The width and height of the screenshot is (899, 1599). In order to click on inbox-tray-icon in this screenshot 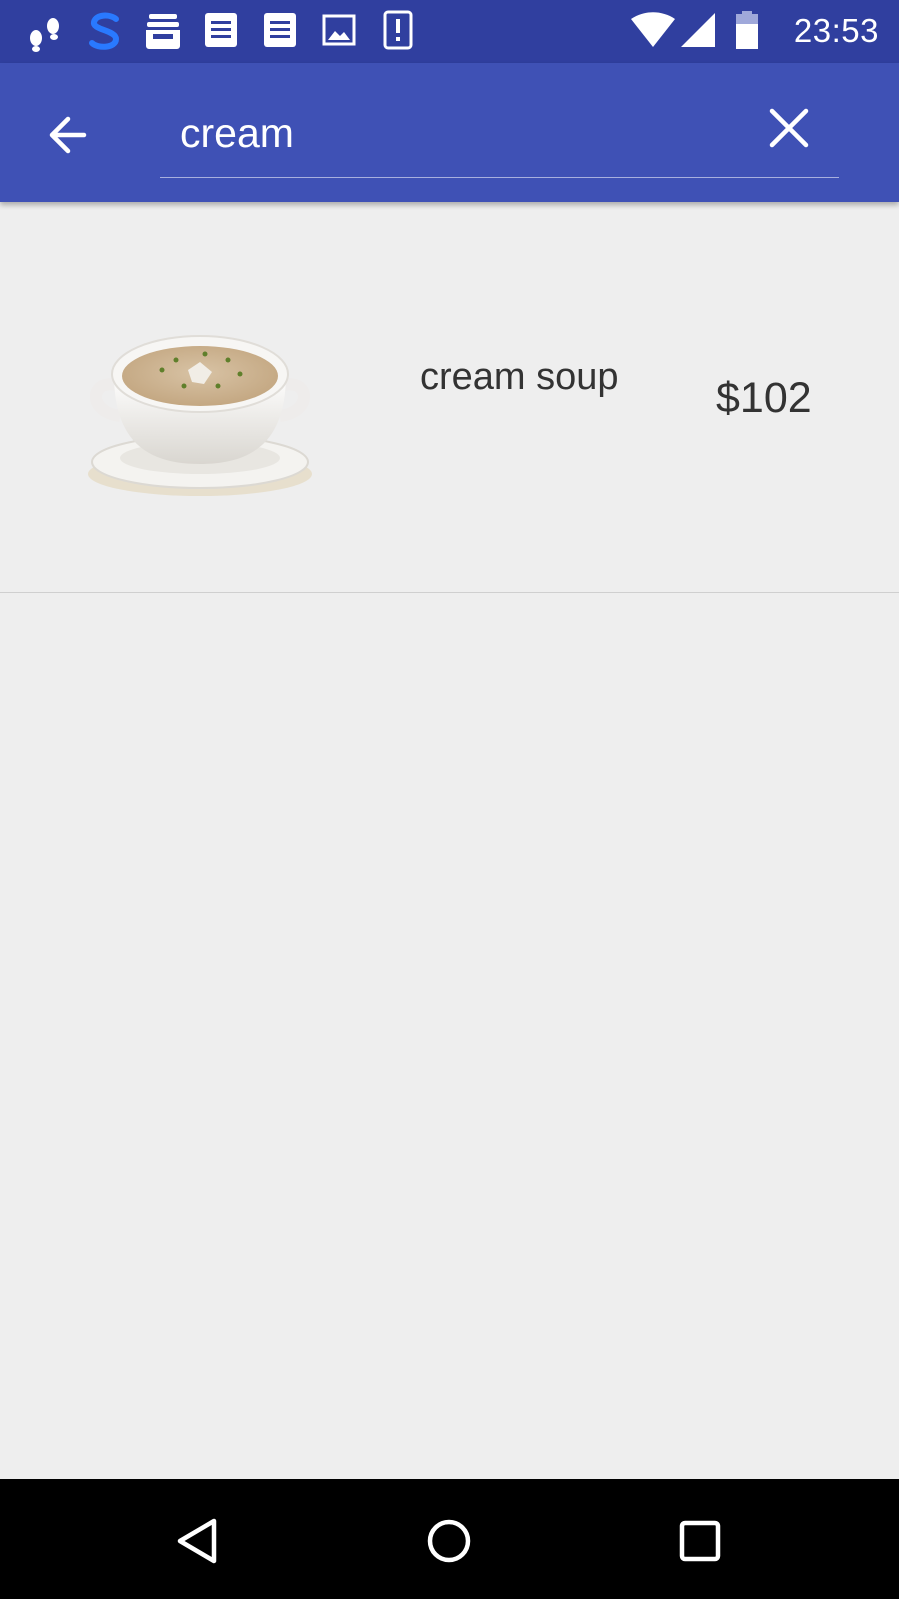, I will do `click(163, 31)`.